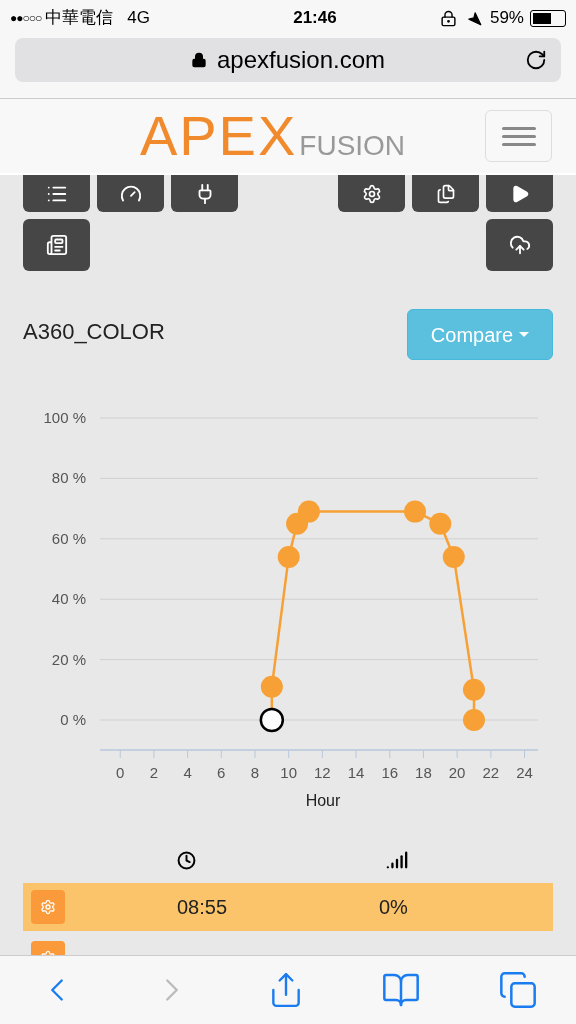 Image resolution: width=576 pixels, height=1024 pixels. Describe the element at coordinates (204, 193) in the screenshot. I see `outlet-button` at that location.